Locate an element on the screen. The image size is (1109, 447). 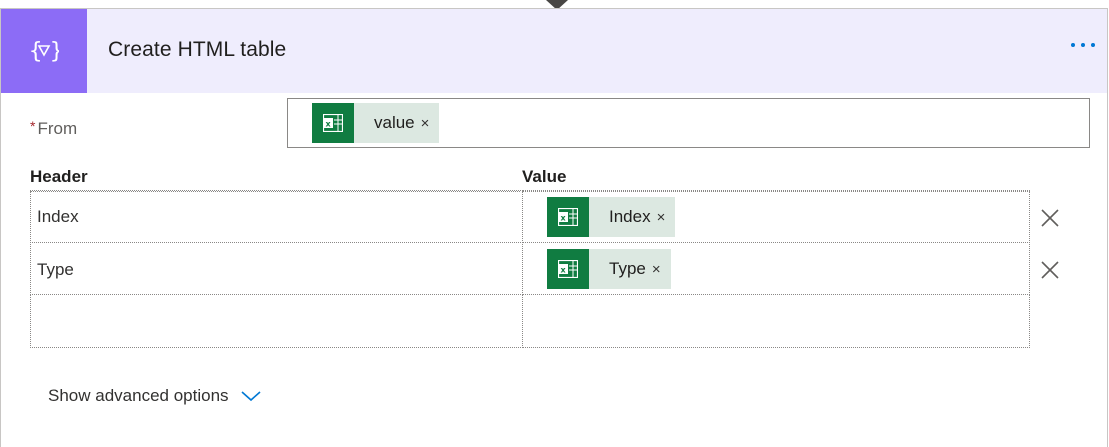
data-operation-icon: { } is located at coordinates (44, 51).